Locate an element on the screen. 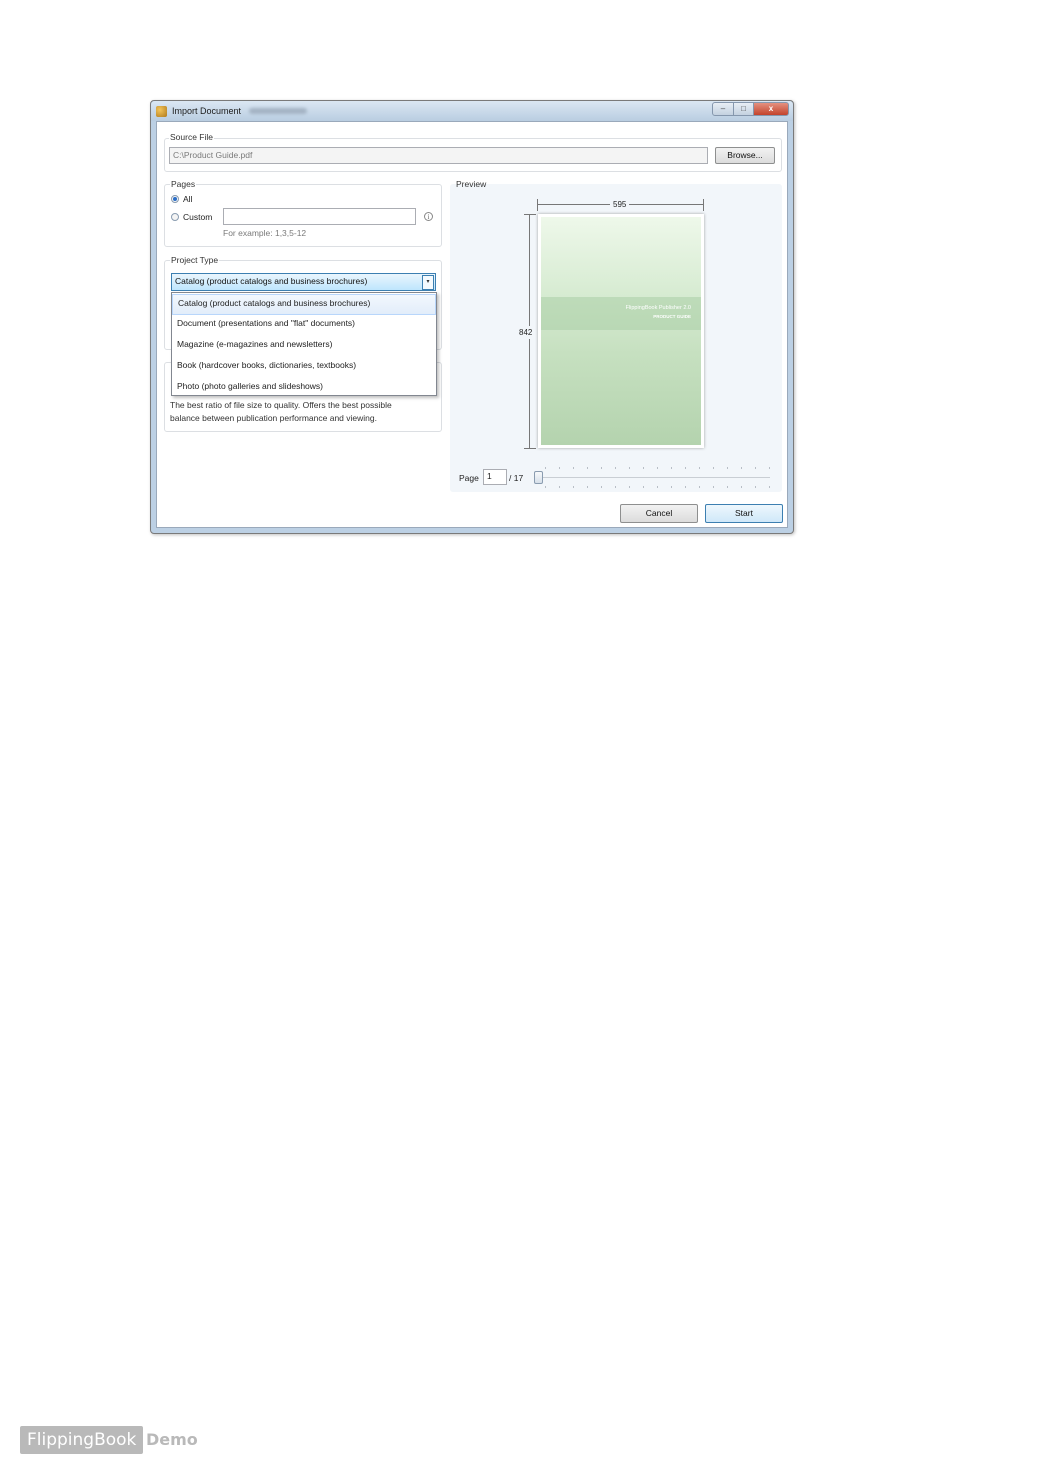 Image resolution: width=1040 pixels, height=1473 pixels. chevron-down-icon: ▾ is located at coordinates (428, 282).